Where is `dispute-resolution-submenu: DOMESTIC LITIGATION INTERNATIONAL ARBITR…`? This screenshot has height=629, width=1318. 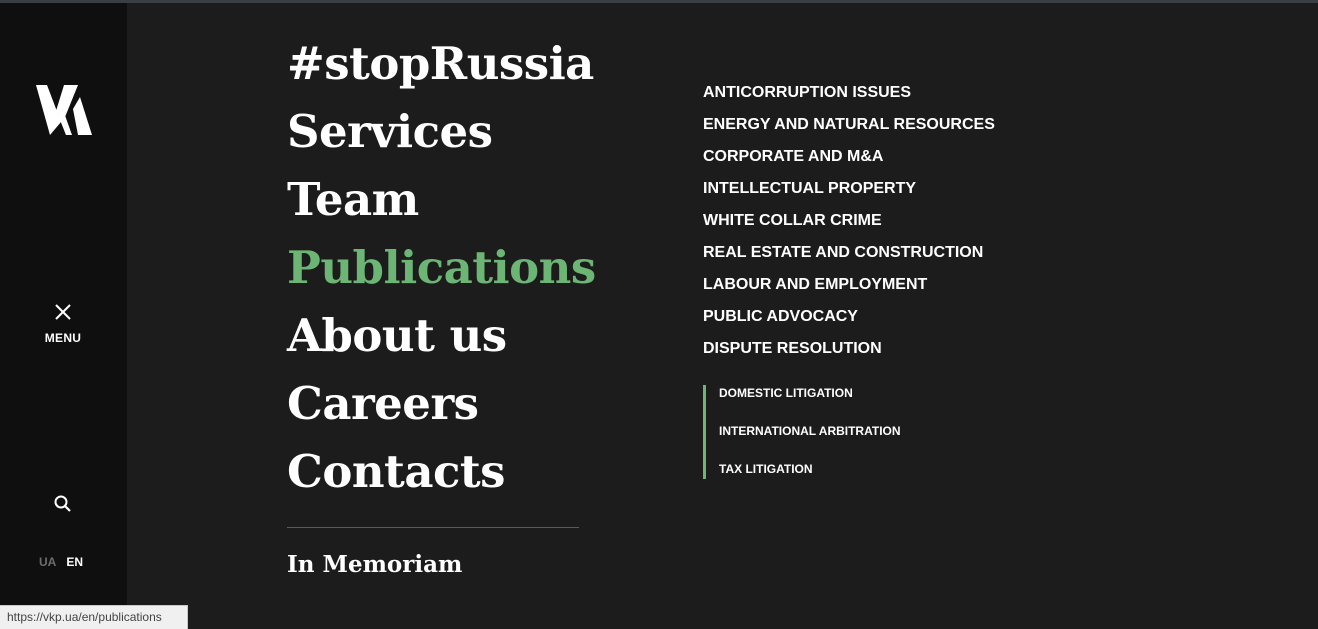
dispute-resolution-submenu: DOMESTIC LITIGATION INTERNATIONAL ARBITR… is located at coordinates (802, 432).